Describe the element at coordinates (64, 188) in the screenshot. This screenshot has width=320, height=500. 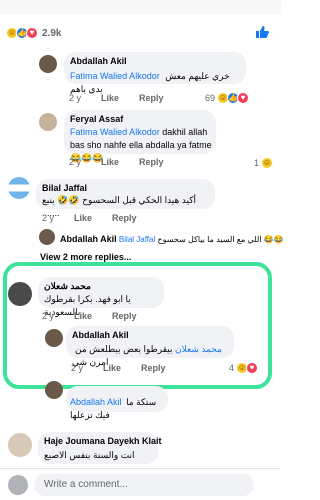
I see `author-name: Bilal Jaffal` at that location.